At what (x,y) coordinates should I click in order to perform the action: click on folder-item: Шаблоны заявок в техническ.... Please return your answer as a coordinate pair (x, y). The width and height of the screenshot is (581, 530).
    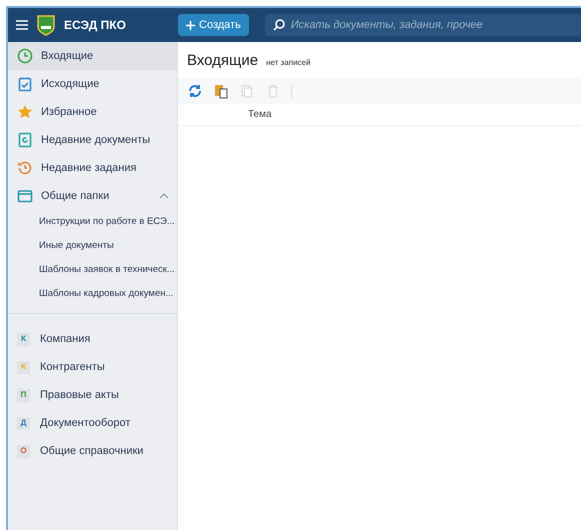
    Looking at the image, I should click on (92, 270).